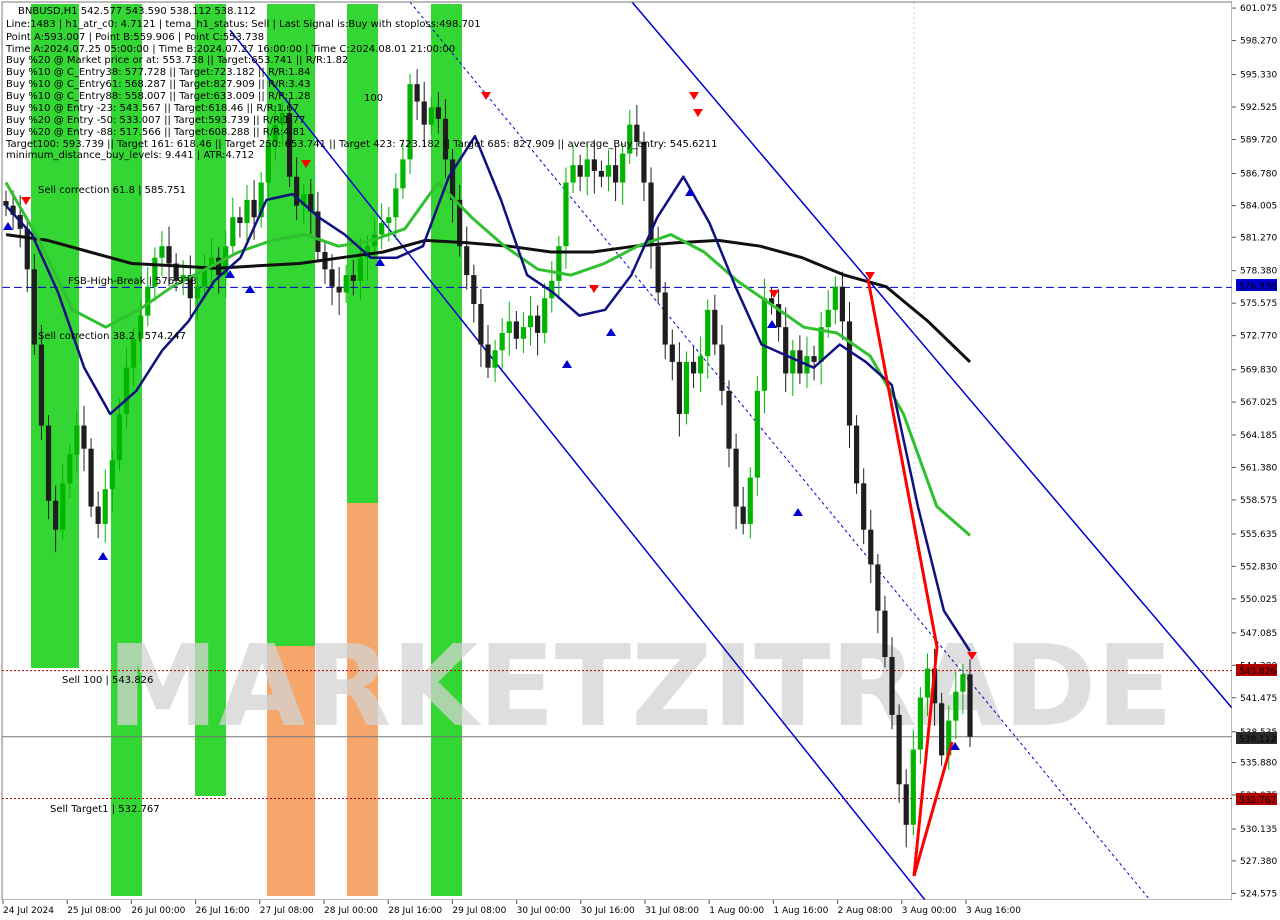 The height and width of the screenshot is (920, 1280). I want to click on x-tick-label: 26 Jul 00:00, so click(158, 911).